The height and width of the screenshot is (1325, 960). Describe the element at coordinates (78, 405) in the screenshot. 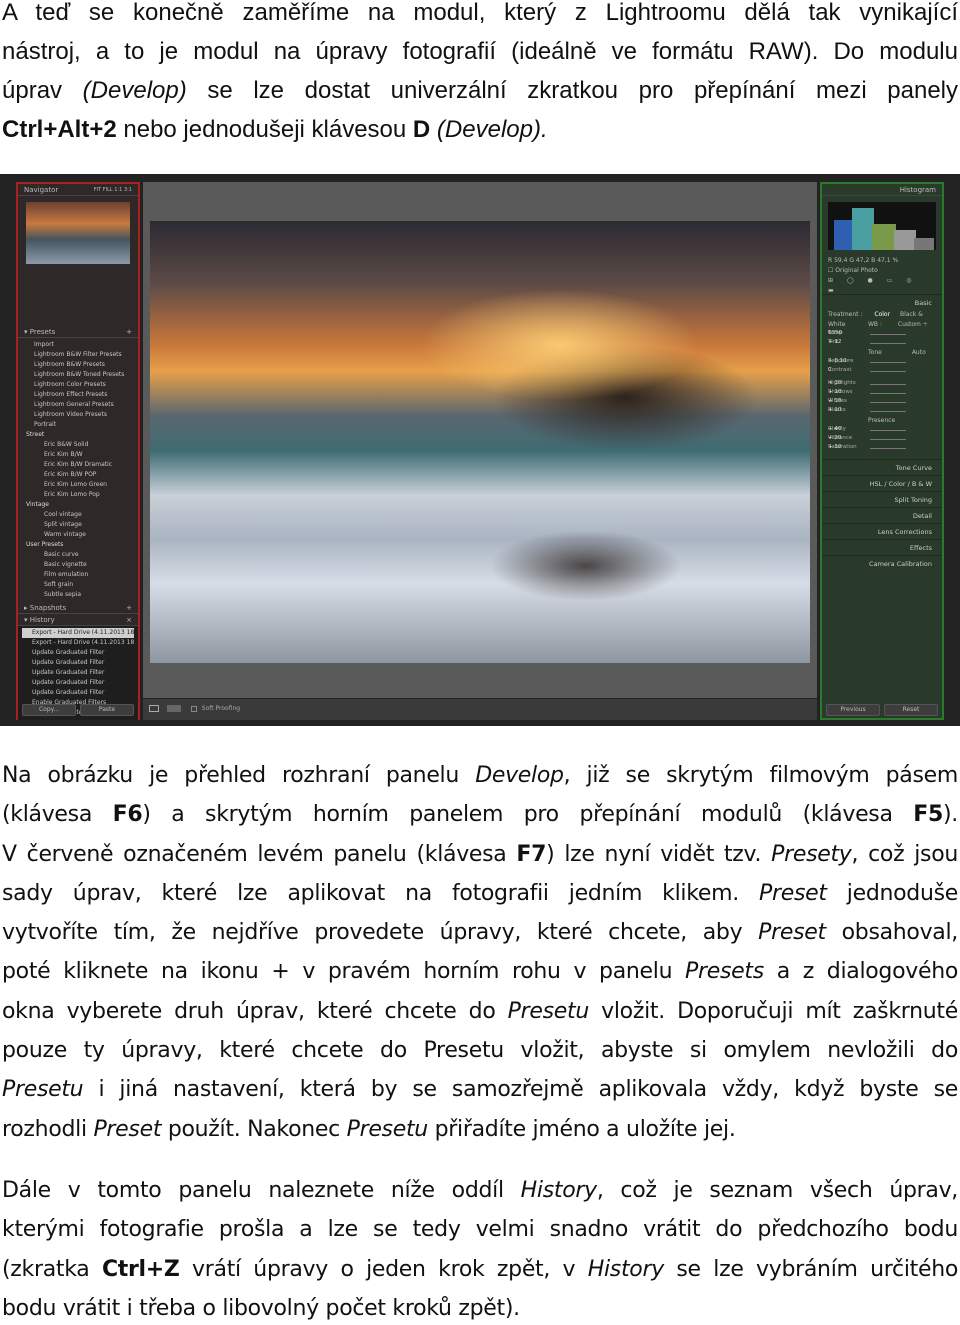

I see `preset-folder: Lightroom General Presets` at that location.